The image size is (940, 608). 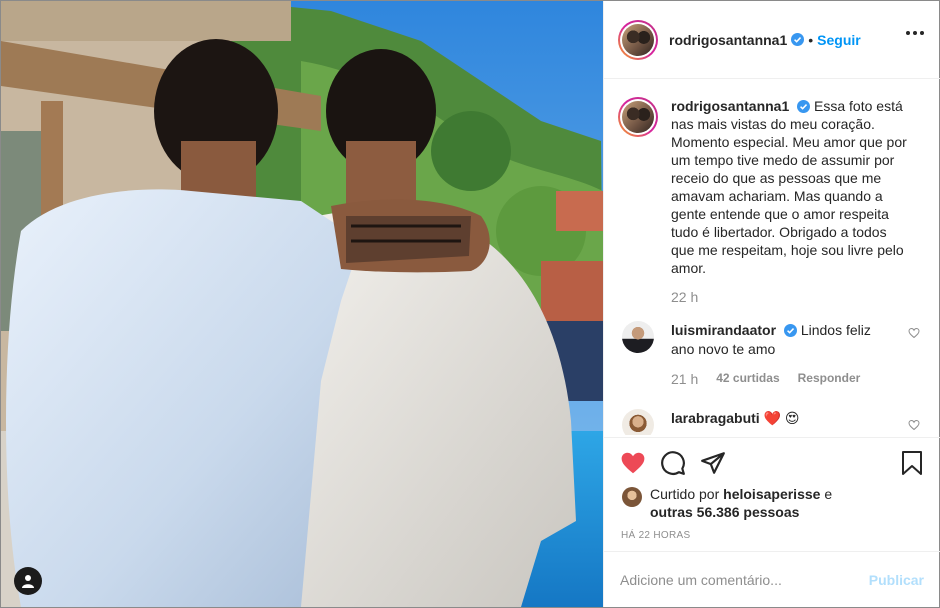 I want to click on liker-username: heloisaperisse, so click(x=771, y=494).